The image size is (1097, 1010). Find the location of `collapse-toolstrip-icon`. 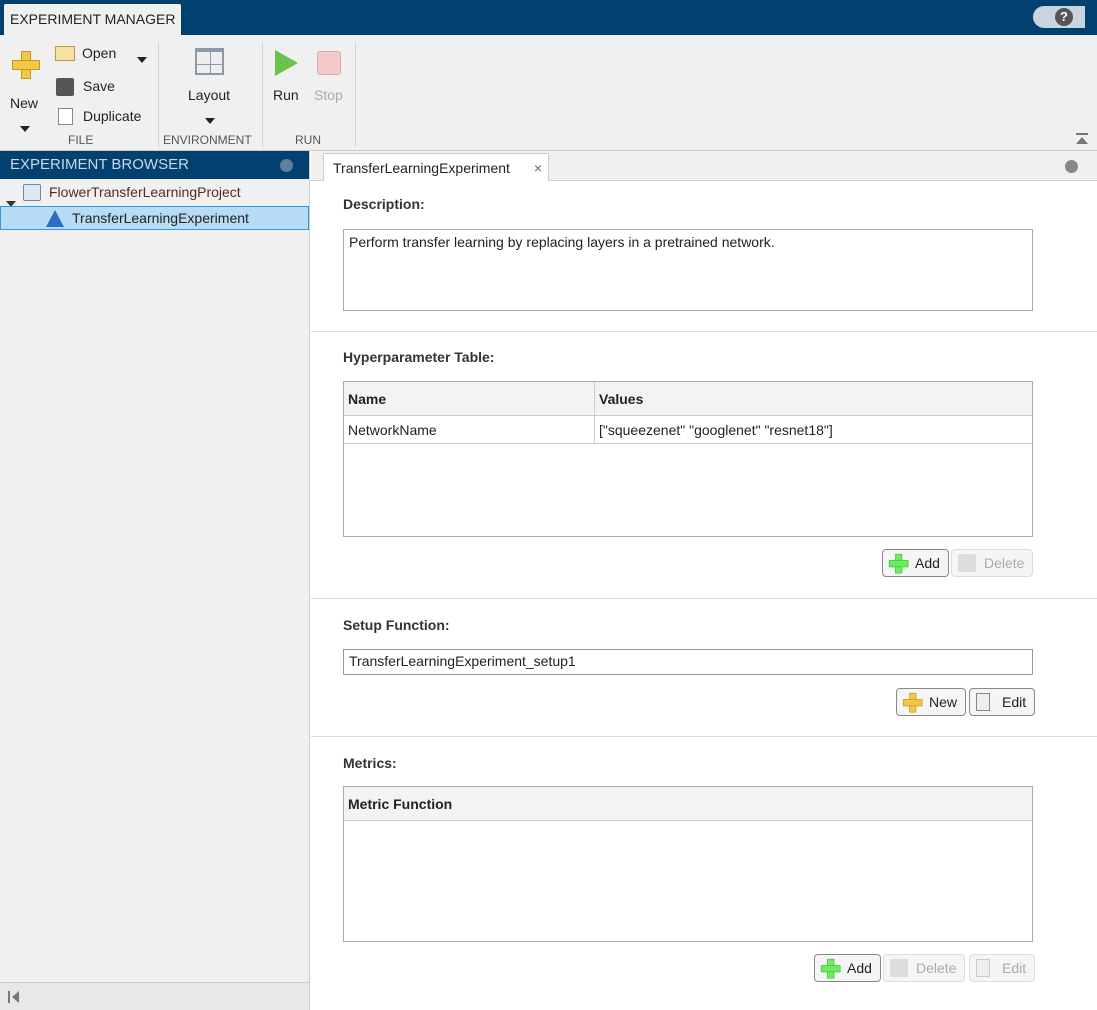

collapse-toolstrip-icon is located at coordinates (1082, 139).